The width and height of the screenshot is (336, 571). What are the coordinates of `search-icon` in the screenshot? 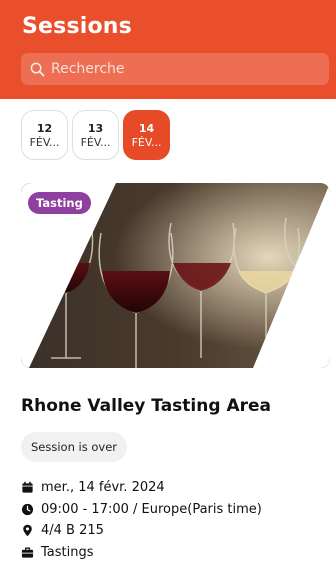 It's located at (37, 69).